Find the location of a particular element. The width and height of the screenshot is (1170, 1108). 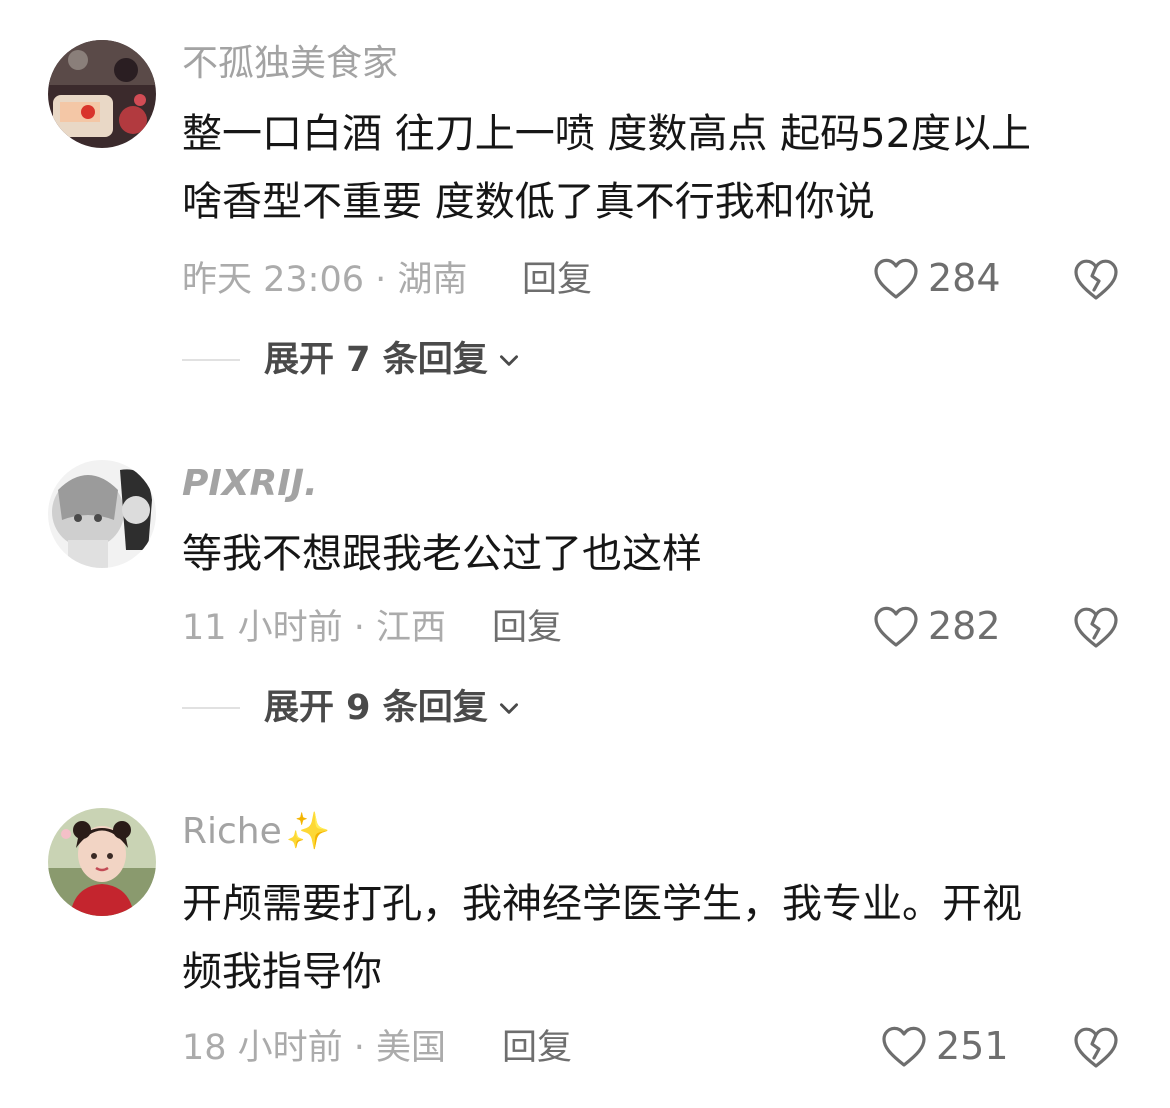

comment-text: 等我不想跟我老公过了也这样 is located at coordinates (662, 554).